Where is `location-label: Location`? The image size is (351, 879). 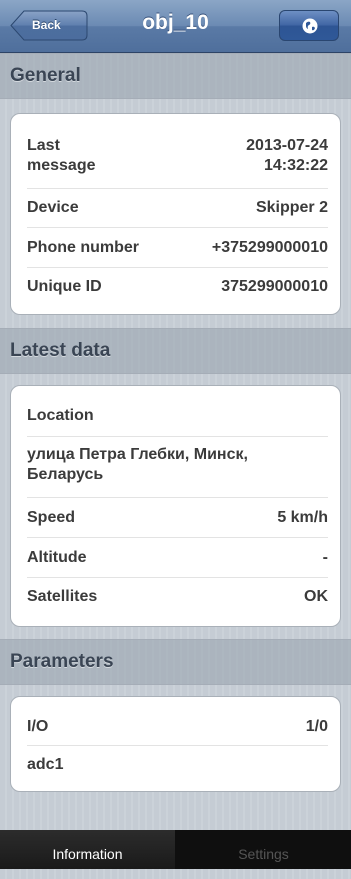 location-label: Location is located at coordinates (60, 415).